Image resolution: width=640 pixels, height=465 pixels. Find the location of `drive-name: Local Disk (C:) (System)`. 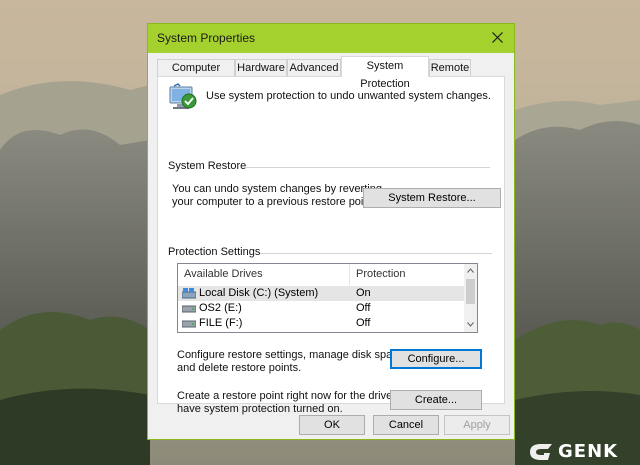

drive-name: Local Disk (C:) (System) is located at coordinates (259, 293).